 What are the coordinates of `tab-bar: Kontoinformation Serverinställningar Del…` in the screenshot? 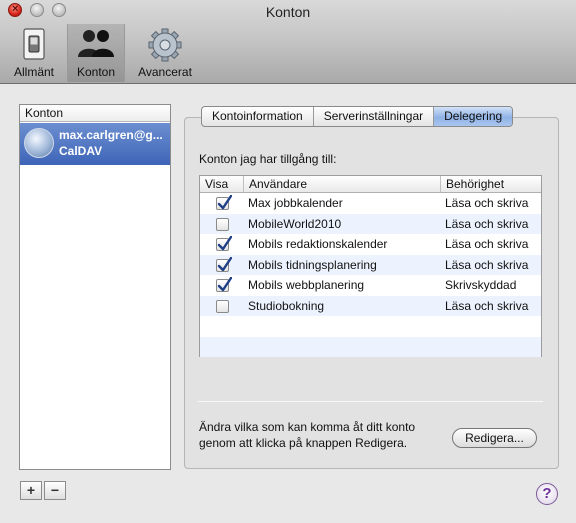 It's located at (357, 116).